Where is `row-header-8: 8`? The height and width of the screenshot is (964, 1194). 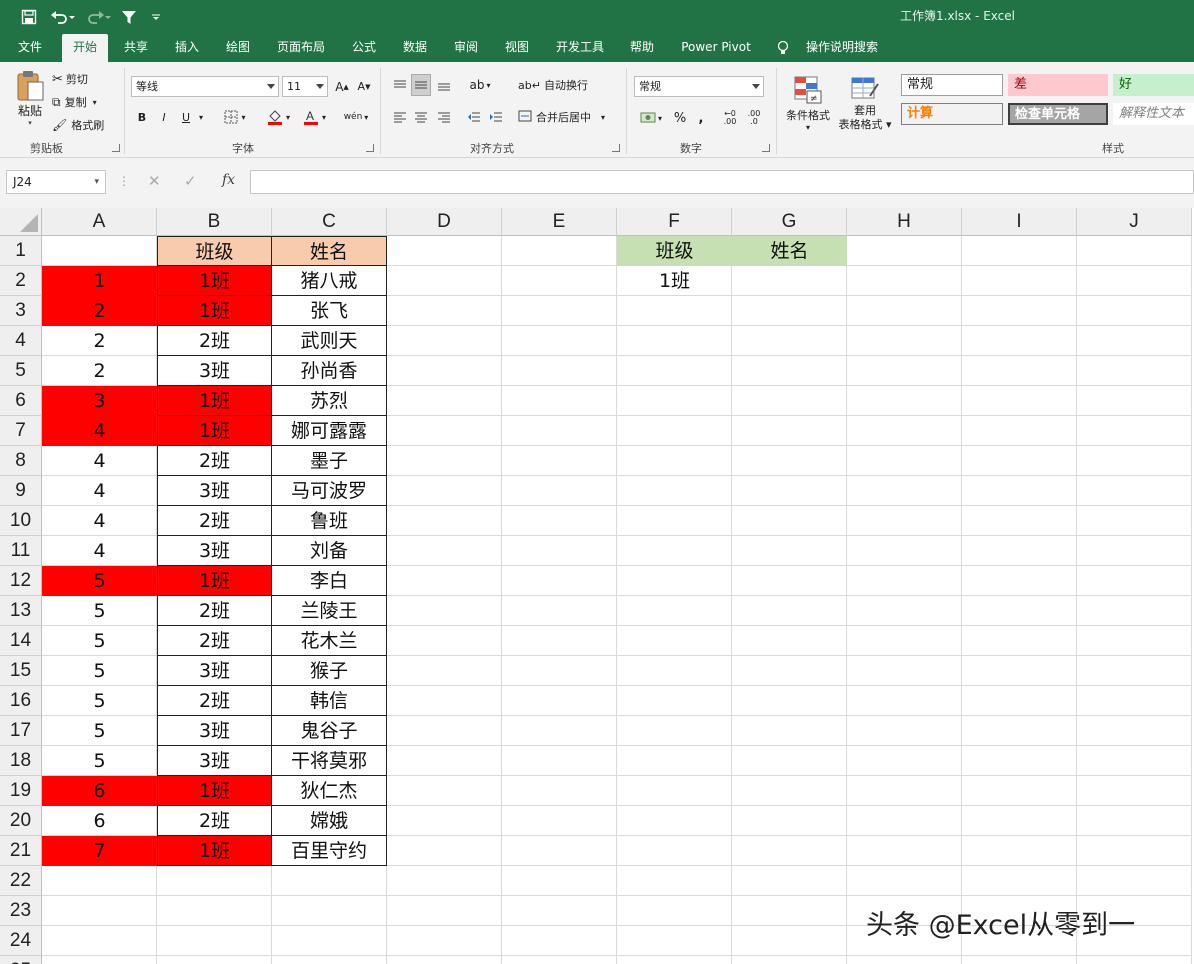 row-header-8: 8 is located at coordinates (21, 461).